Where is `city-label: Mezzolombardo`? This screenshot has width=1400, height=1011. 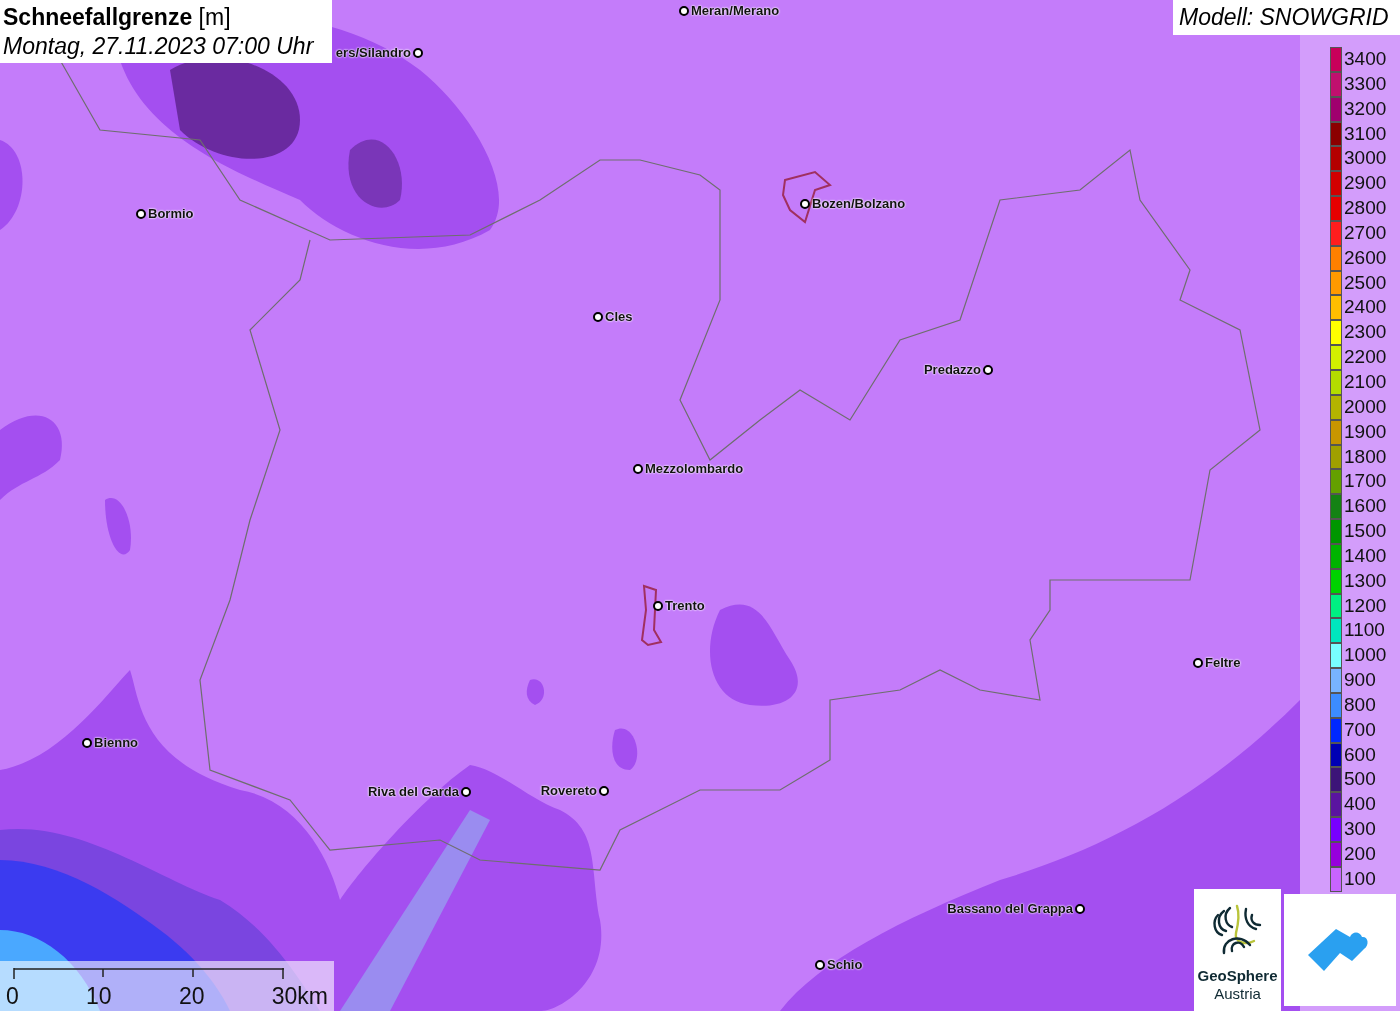 city-label: Mezzolombardo is located at coordinates (694, 468).